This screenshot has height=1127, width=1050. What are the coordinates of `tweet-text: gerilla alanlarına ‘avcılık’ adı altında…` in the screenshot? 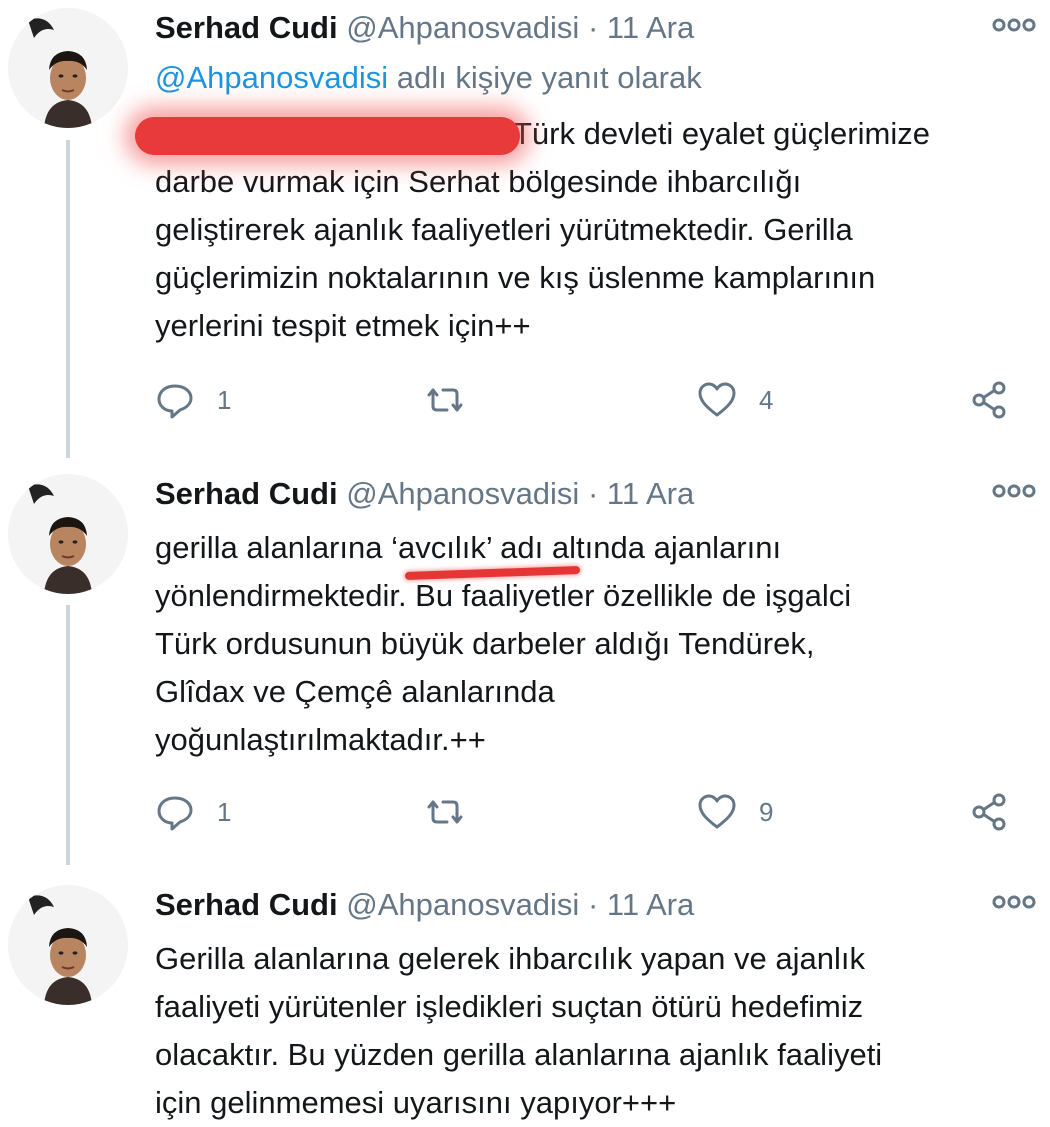 It's located at (503, 643).